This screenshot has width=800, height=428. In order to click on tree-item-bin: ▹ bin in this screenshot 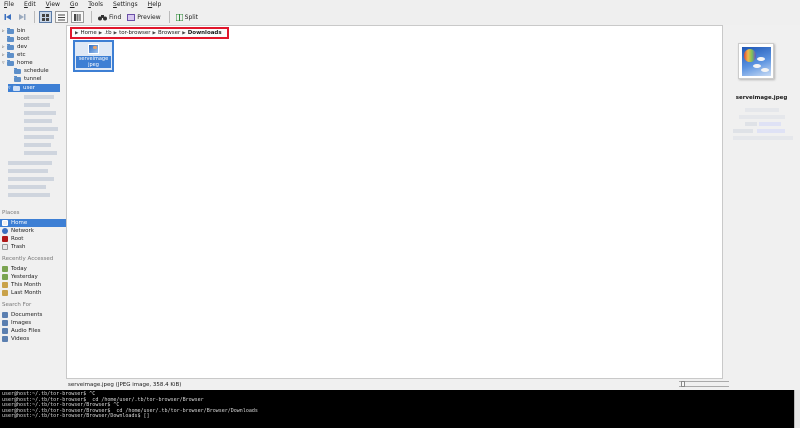, I will do `click(14, 31)`.